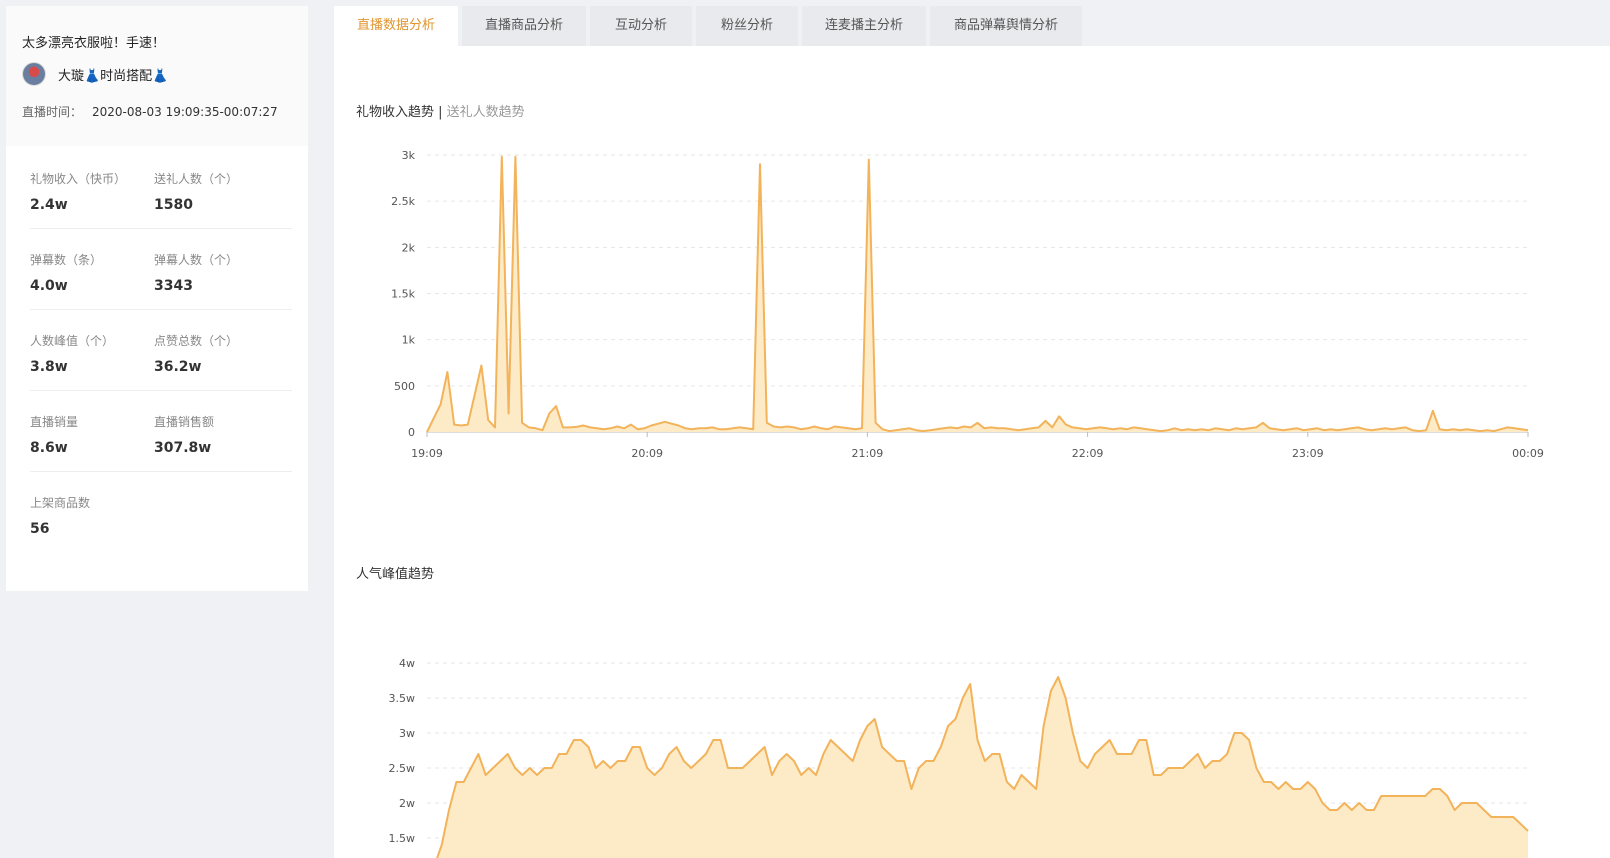  What do you see at coordinates (747, 26) in the screenshot?
I see `tab-fans: 粉丝分析` at bounding box center [747, 26].